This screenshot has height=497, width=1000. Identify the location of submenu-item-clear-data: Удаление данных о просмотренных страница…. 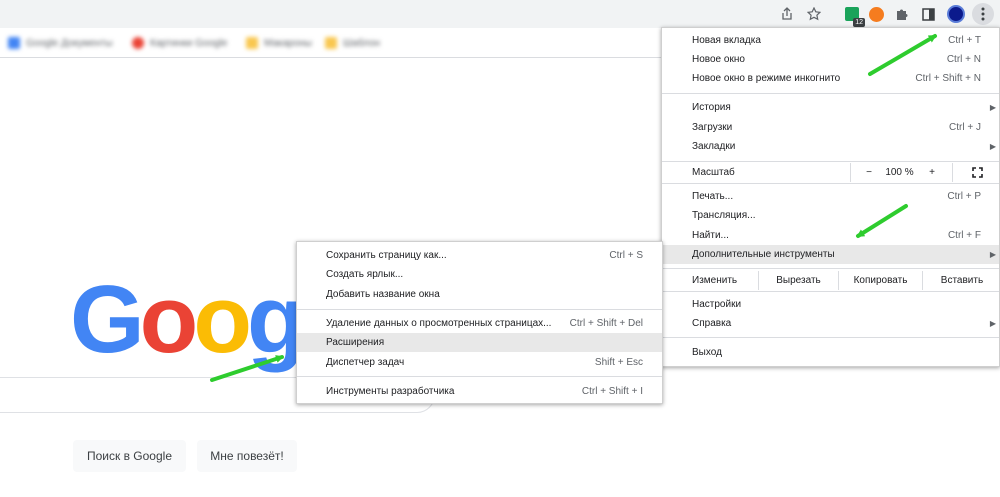
(479, 323).